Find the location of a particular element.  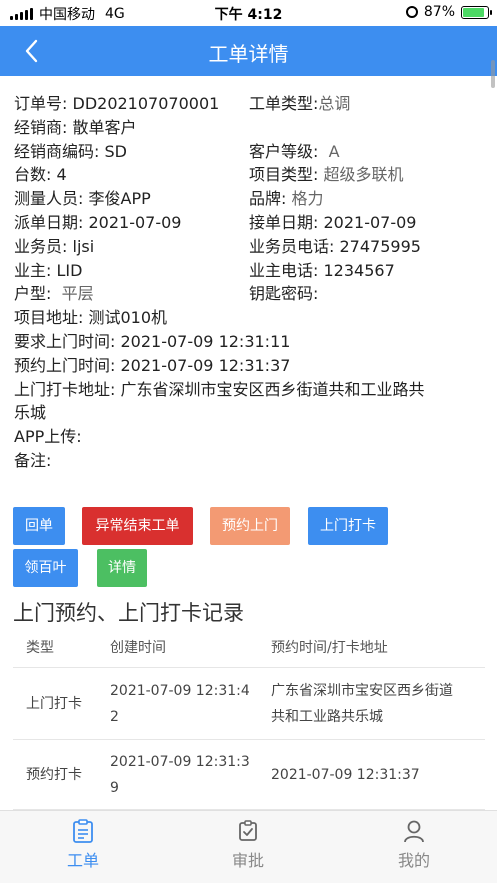

house-type-label: 户型: is located at coordinates (33, 294).